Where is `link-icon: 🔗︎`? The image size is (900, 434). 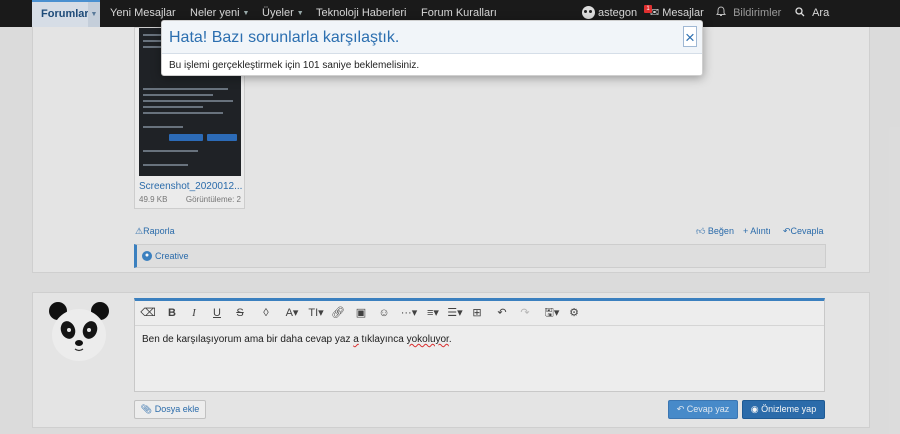
link-icon: 🔗︎ is located at coordinates (338, 313).